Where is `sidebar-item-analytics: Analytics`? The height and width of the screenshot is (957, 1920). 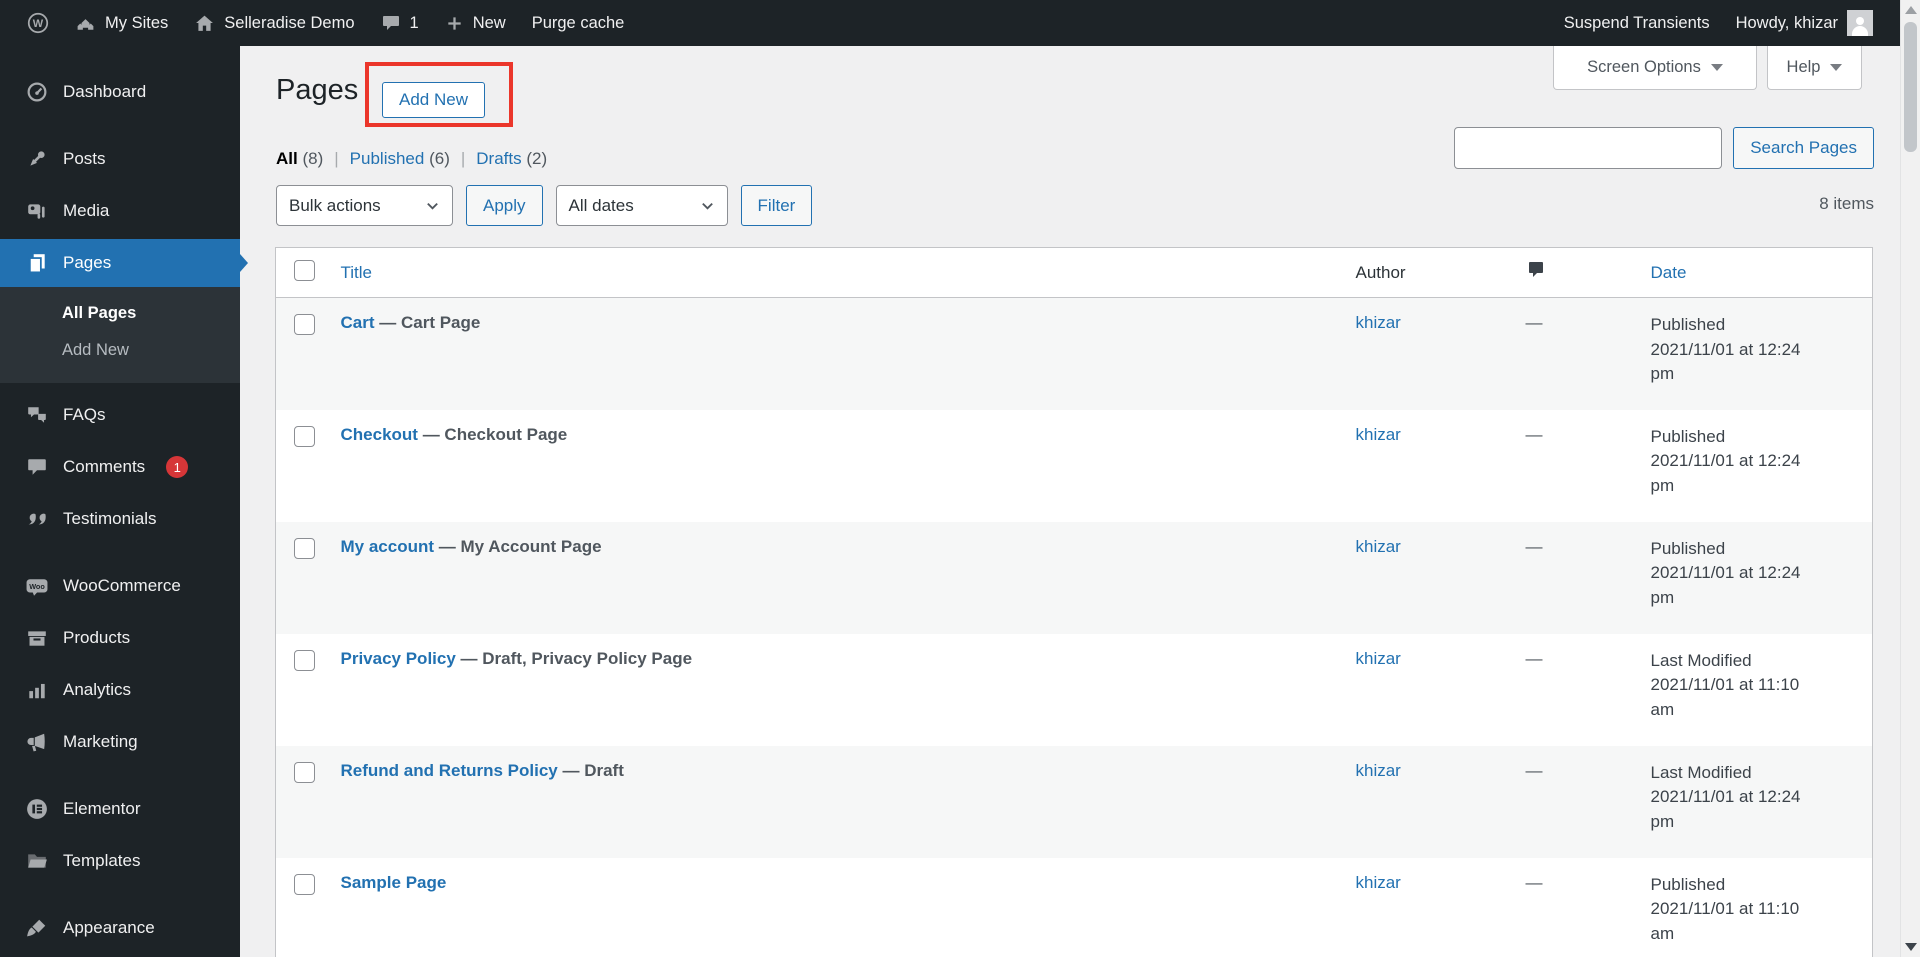
sidebar-item-analytics: Analytics is located at coordinates (120, 690).